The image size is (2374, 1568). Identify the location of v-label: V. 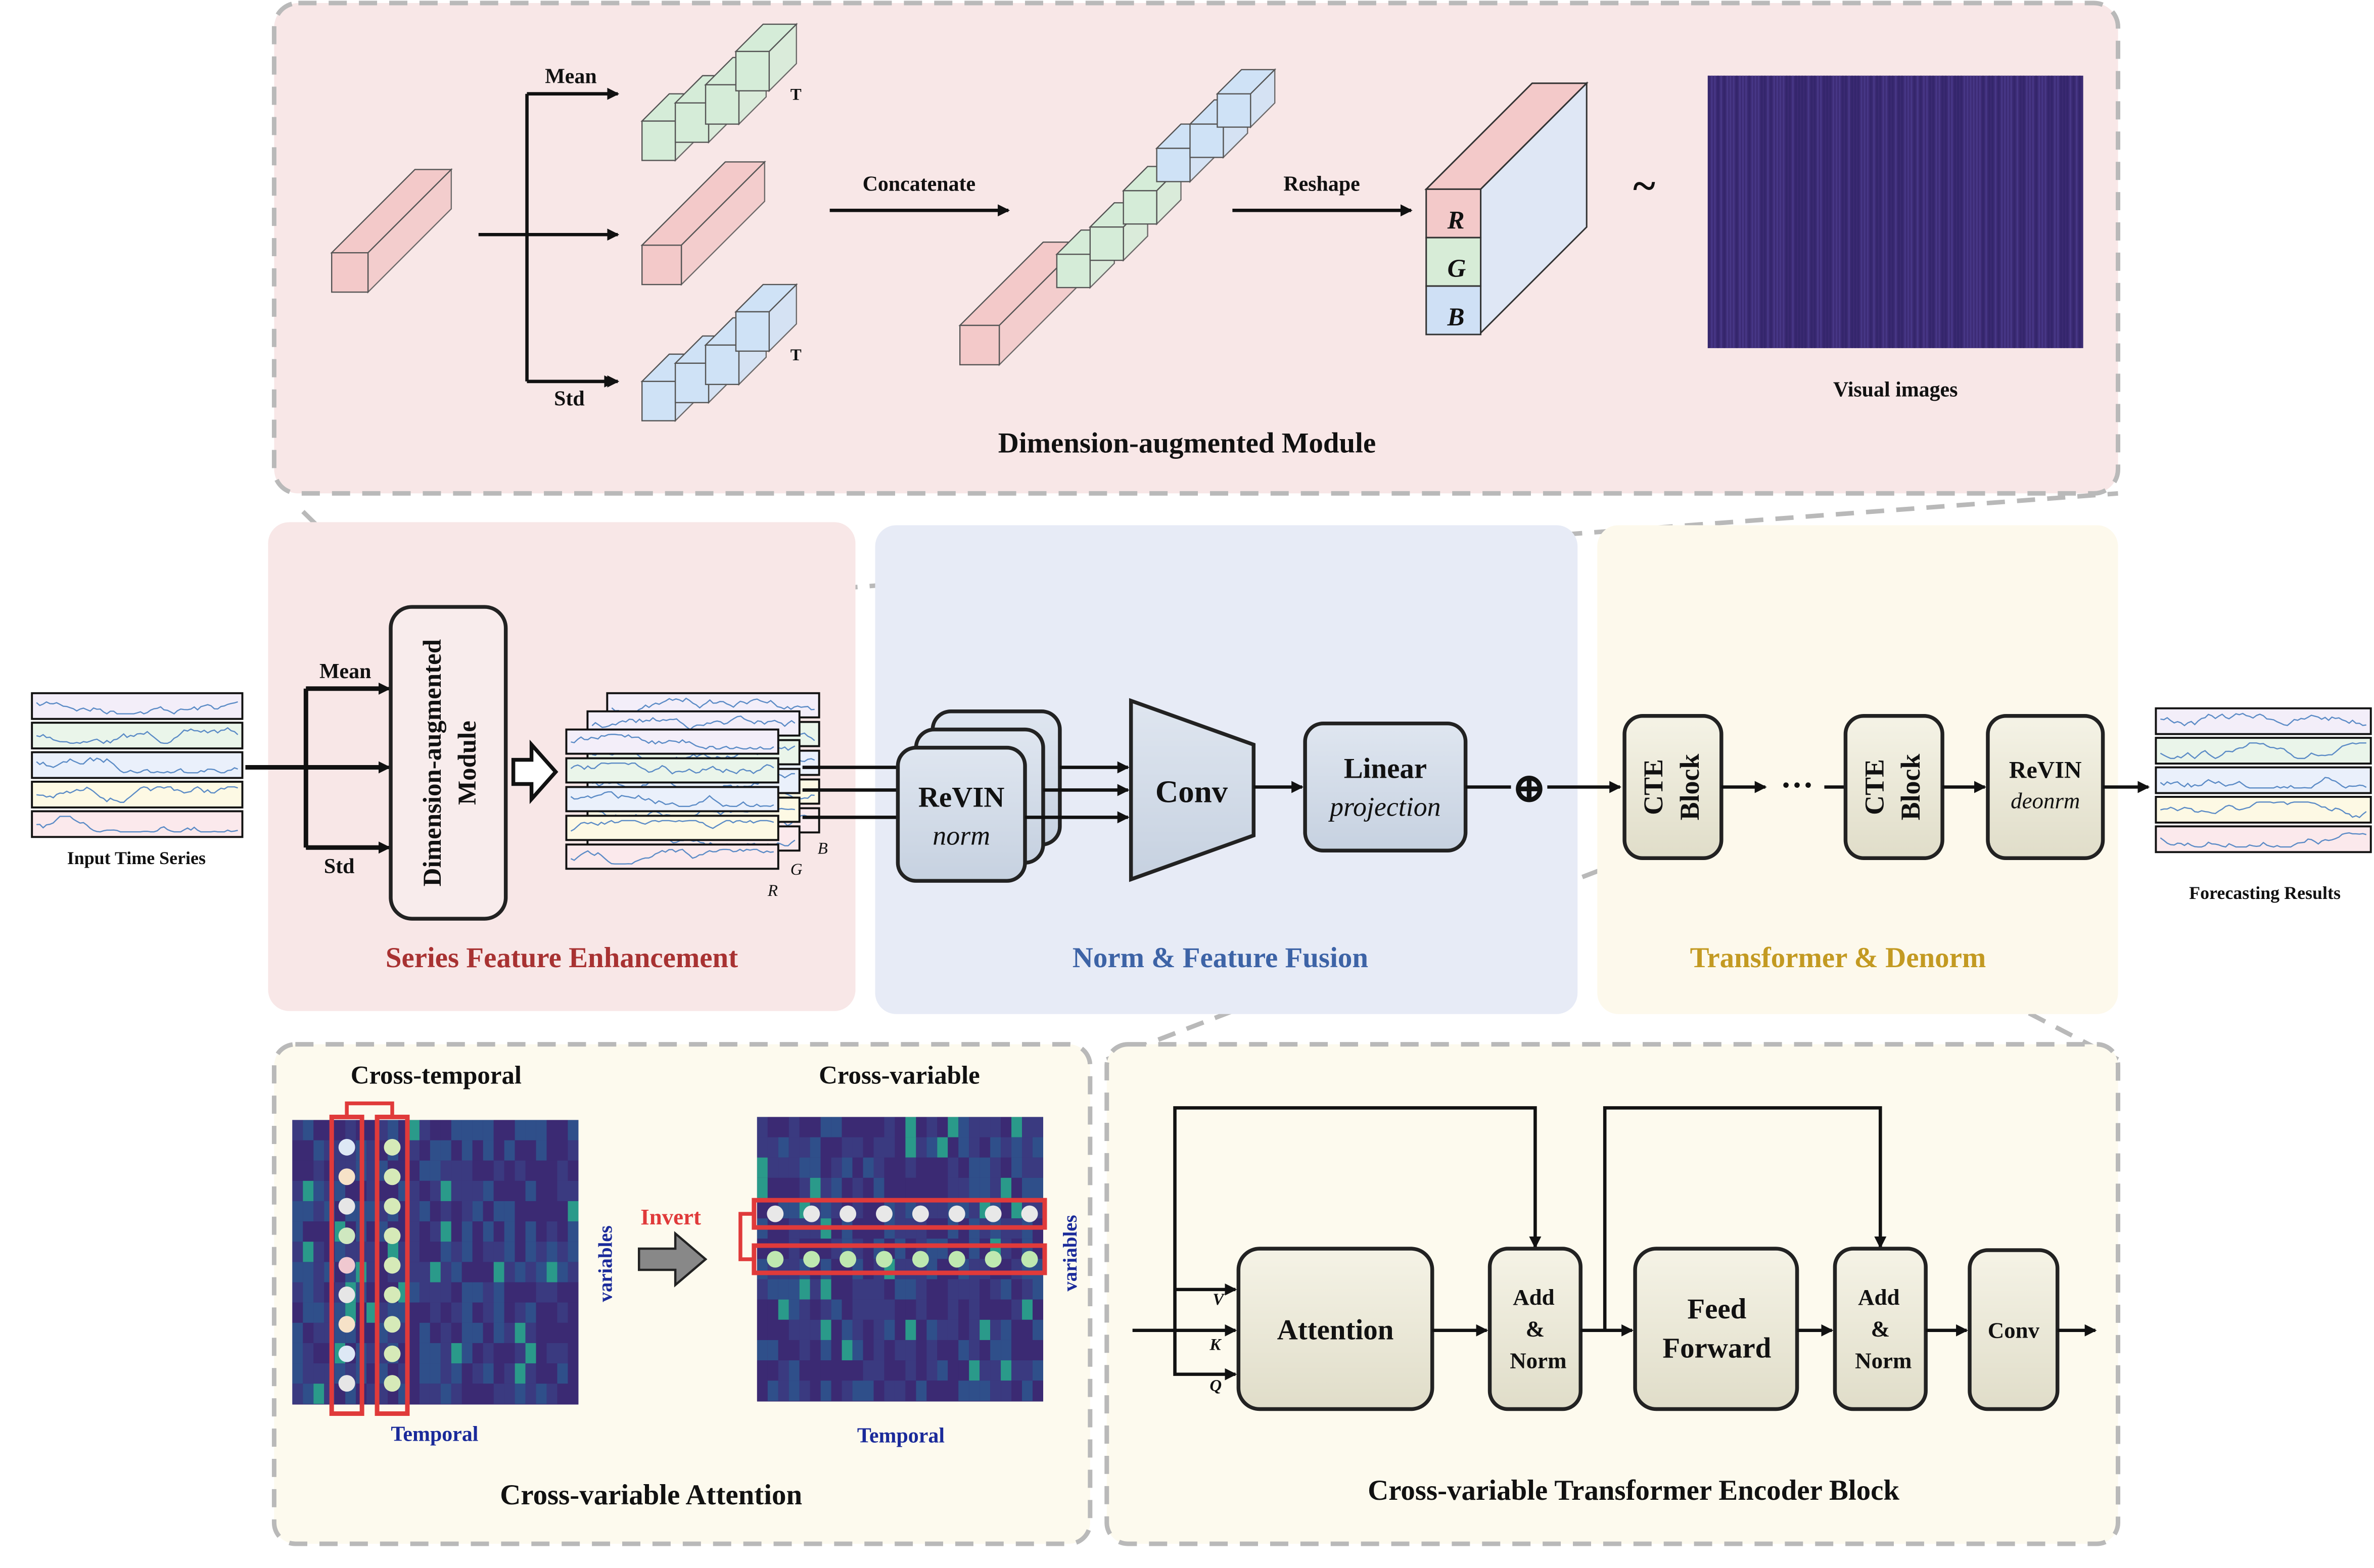
(1219, 1300).